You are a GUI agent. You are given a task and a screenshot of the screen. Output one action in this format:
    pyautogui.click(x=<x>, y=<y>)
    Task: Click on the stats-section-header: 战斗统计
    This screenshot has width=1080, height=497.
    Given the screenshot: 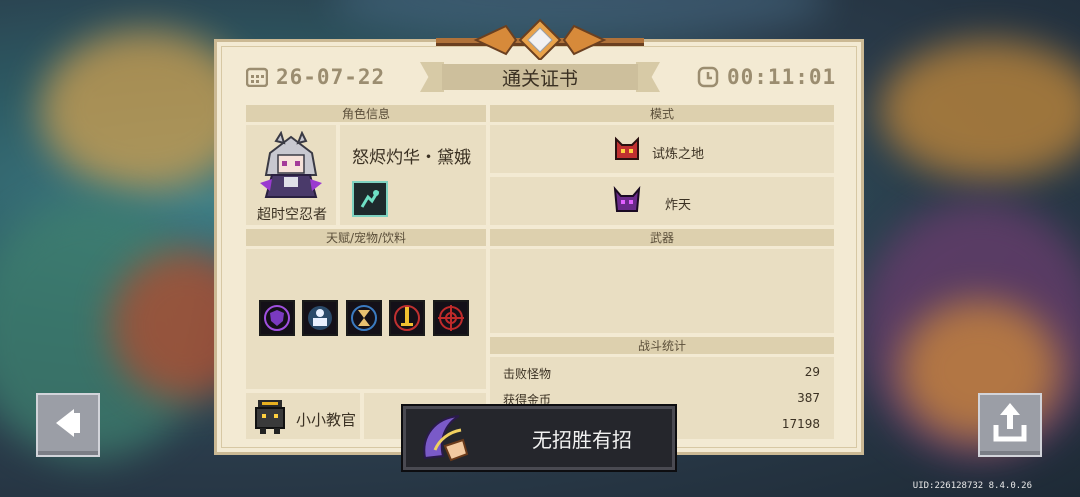 What is the action you would take?
    pyautogui.click(x=662, y=345)
    